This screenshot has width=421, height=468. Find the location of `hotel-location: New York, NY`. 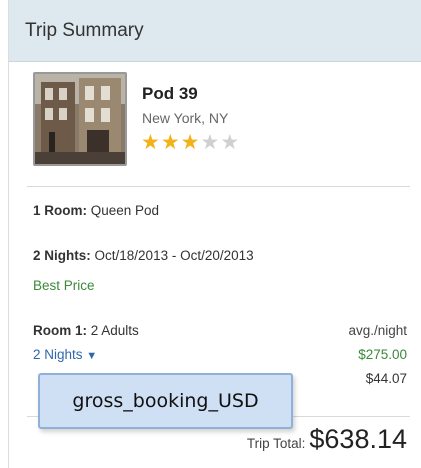

hotel-location: New York, NY is located at coordinates (185, 118).